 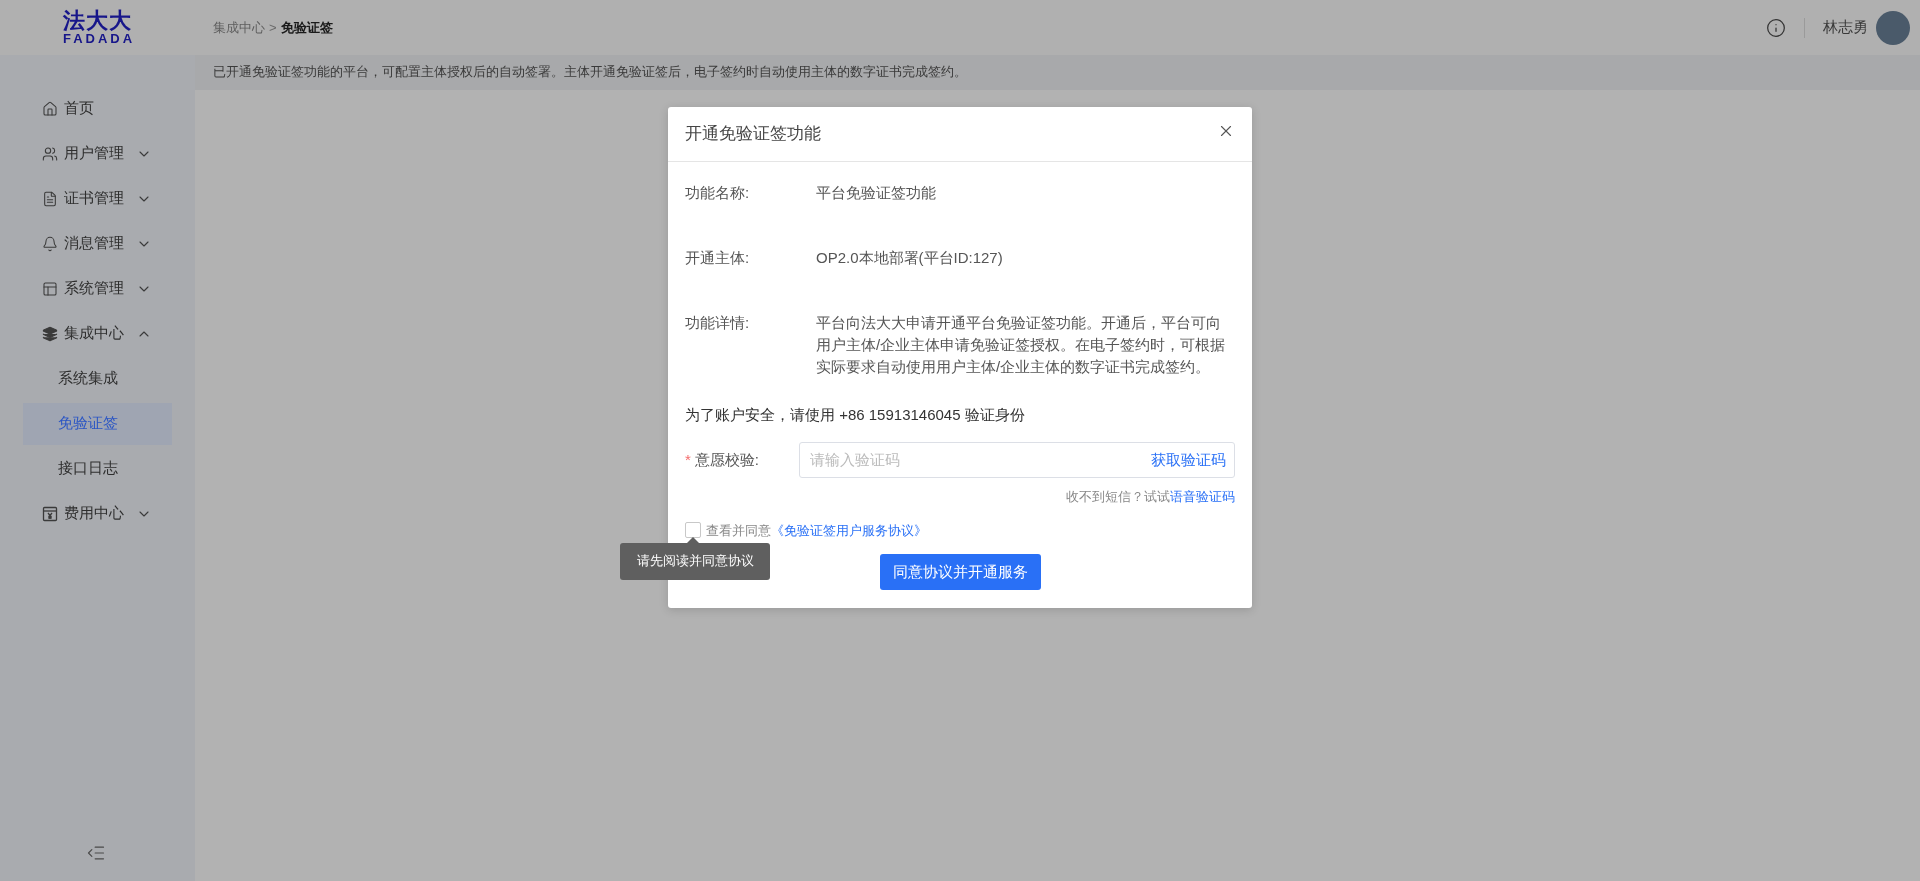 I want to click on breadcrumb-item: 免验证签, so click(x=306, y=27).